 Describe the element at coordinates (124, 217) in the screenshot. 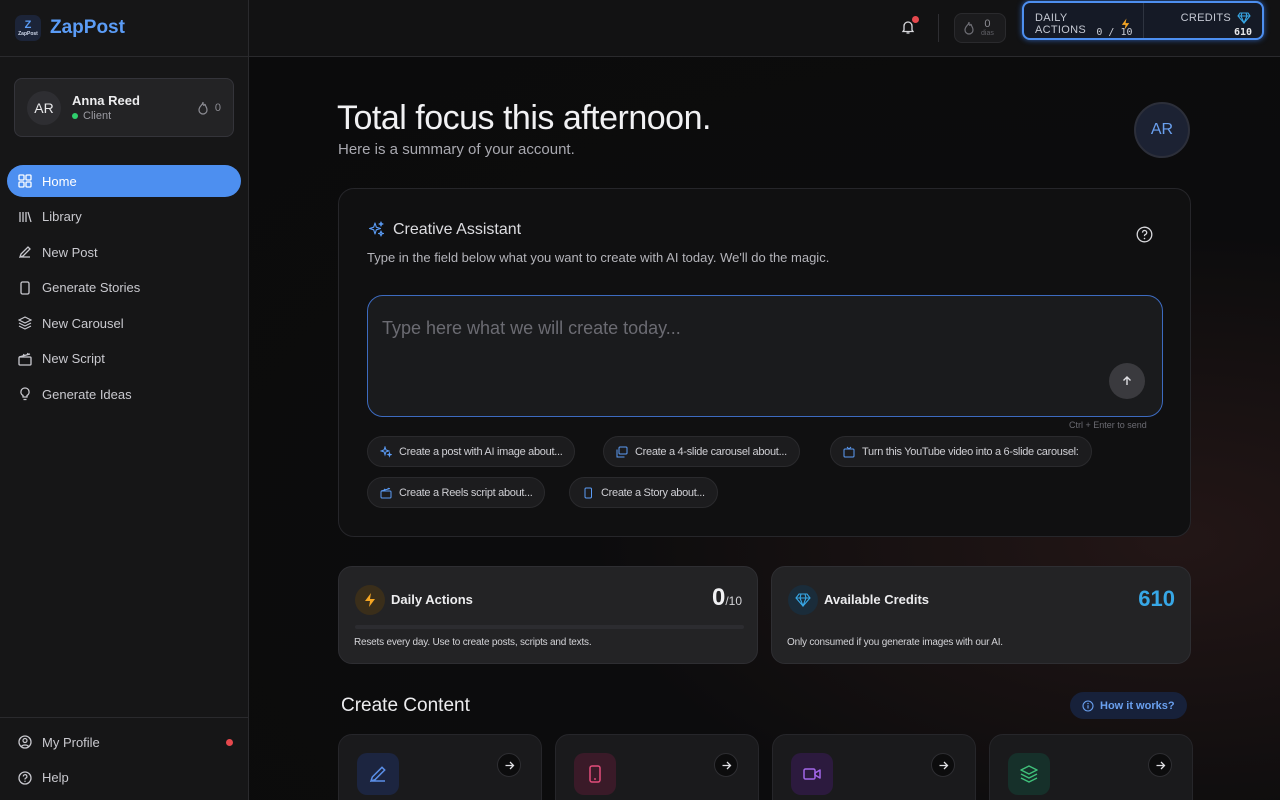

I see `sidebar-item-library: Library` at that location.